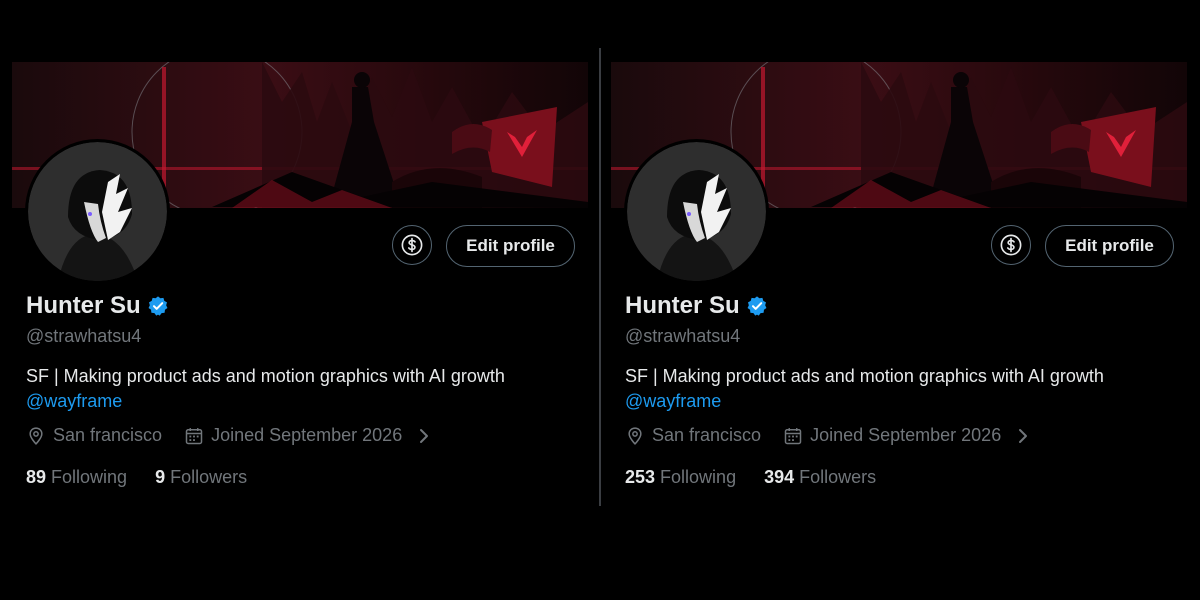 The width and height of the screenshot is (1200, 600). I want to click on followers-count: 9, so click(160, 477).